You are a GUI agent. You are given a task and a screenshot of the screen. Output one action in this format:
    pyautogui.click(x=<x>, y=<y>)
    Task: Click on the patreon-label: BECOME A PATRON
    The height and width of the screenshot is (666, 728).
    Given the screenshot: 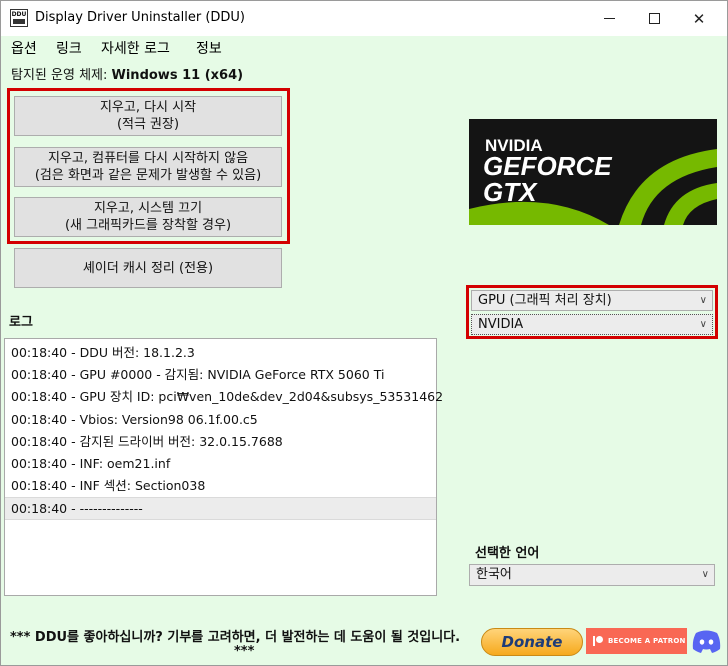 What is the action you would take?
    pyautogui.click(x=647, y=641)
    